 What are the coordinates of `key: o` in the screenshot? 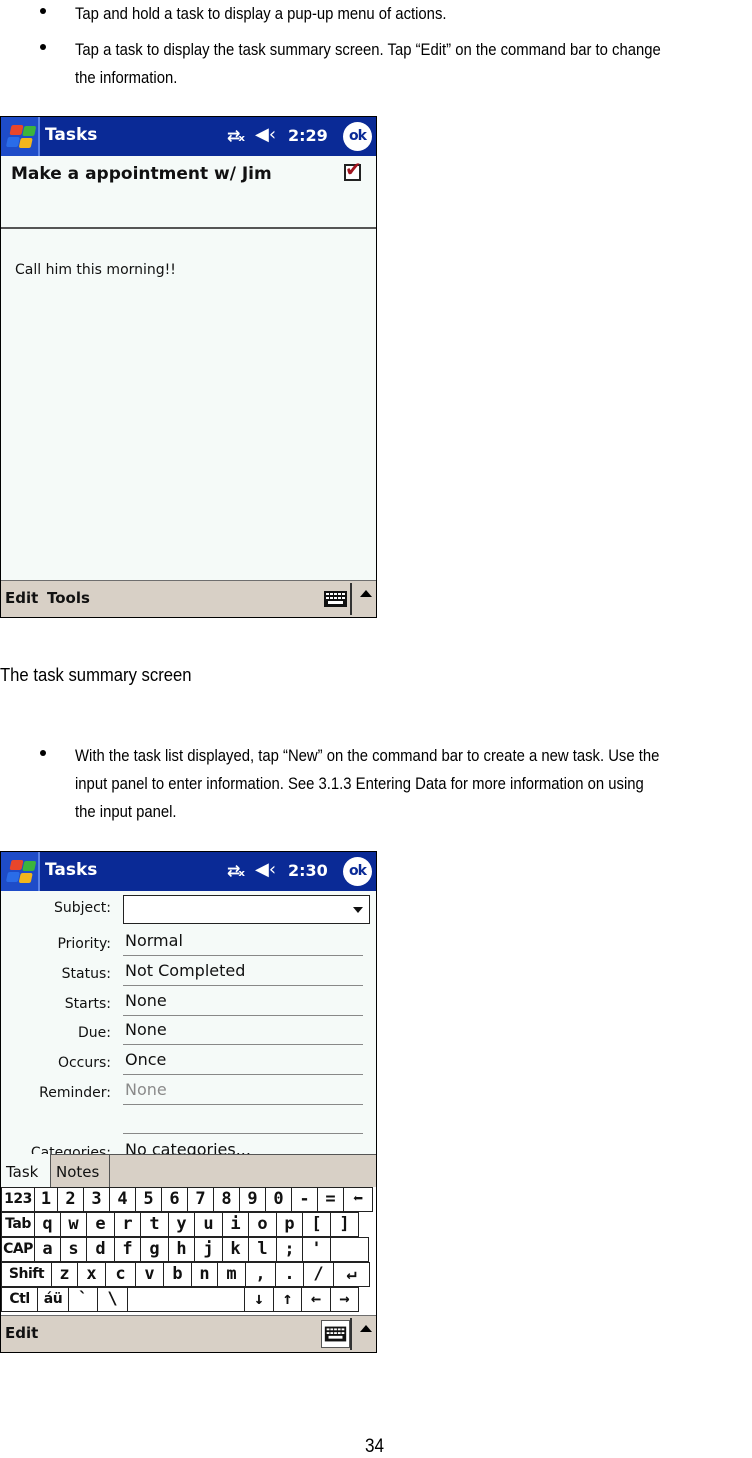 It's located at (262, 1224).